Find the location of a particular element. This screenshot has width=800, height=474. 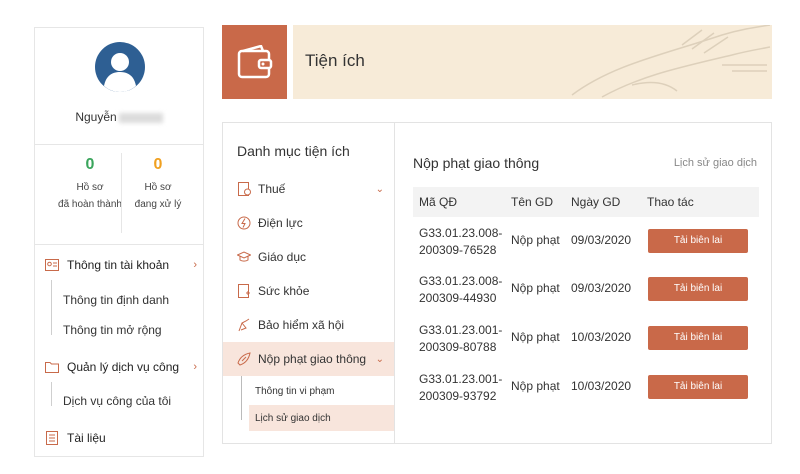

document-icon is located at coordinates (52, 438).